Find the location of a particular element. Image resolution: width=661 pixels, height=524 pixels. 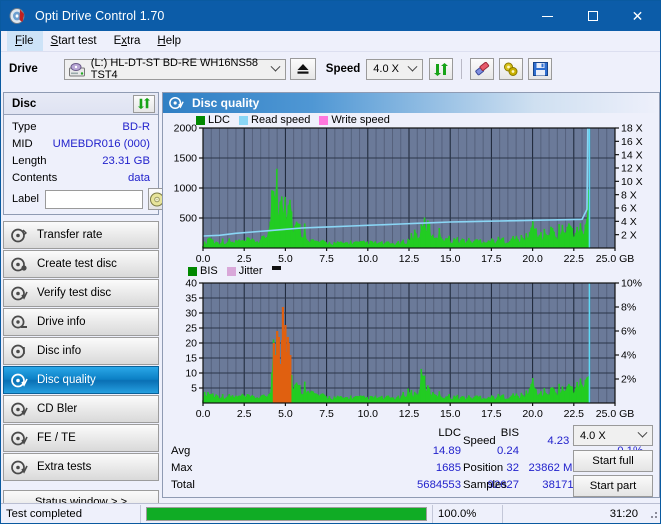

progress-bar is located at coordinates (286, 513).